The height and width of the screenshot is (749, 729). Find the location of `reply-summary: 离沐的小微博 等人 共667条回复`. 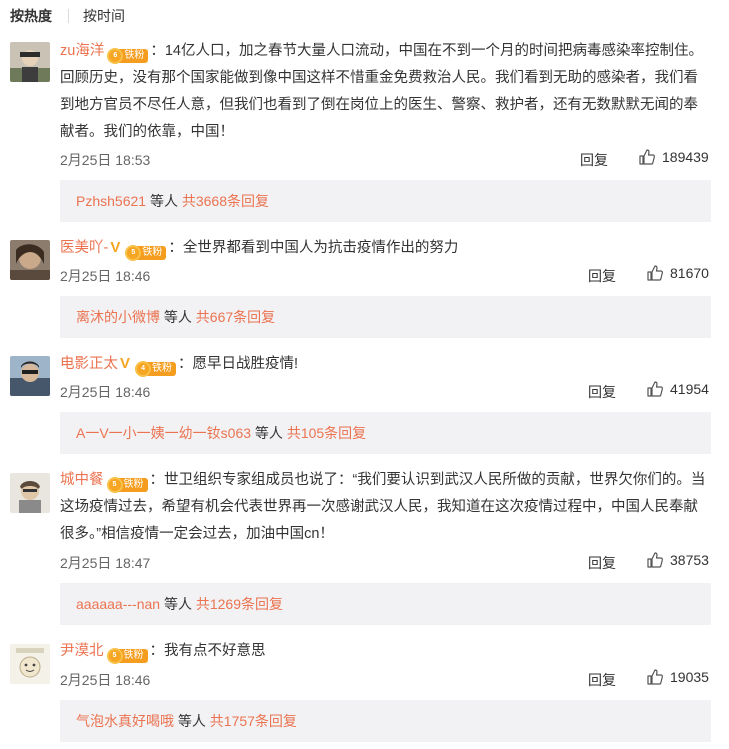

reply-summary: 离沐的小微博 等人 共667条回复 is located at coordinates (385, 317).